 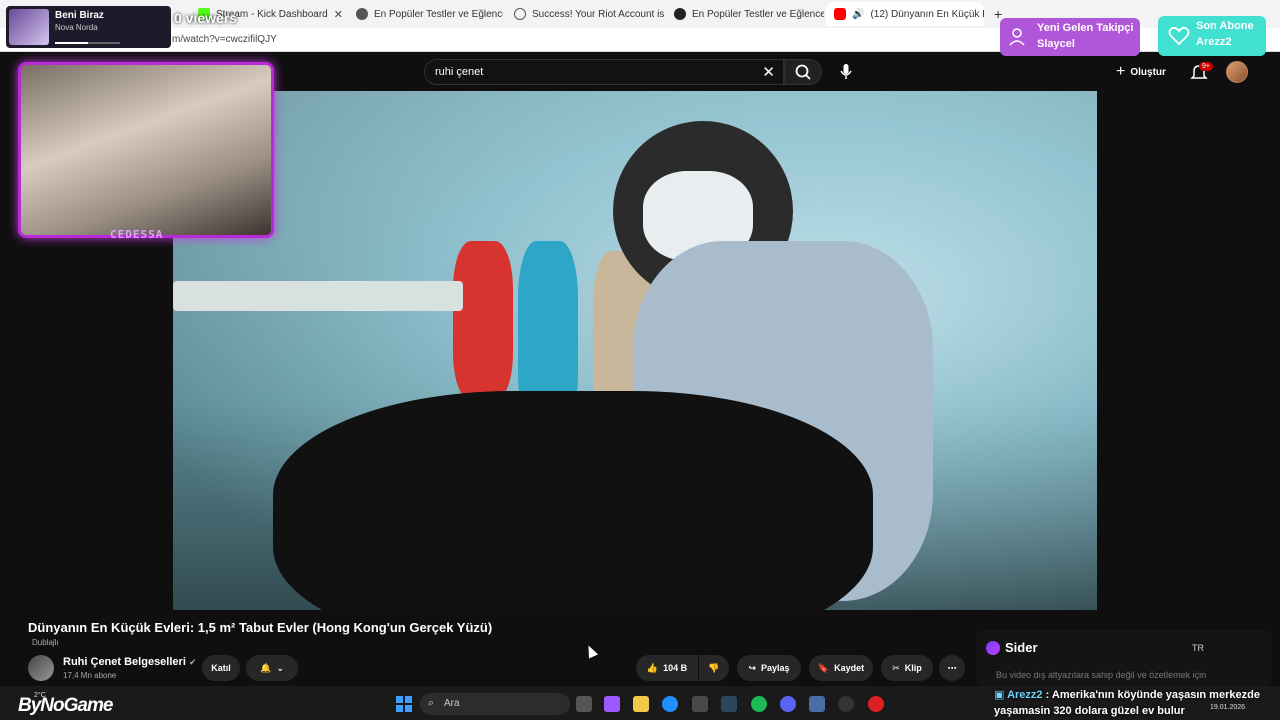 What do you see at coordinates (729, 704) in the screenshot?
I see `steam-icon` at bounding box center [729, 704].